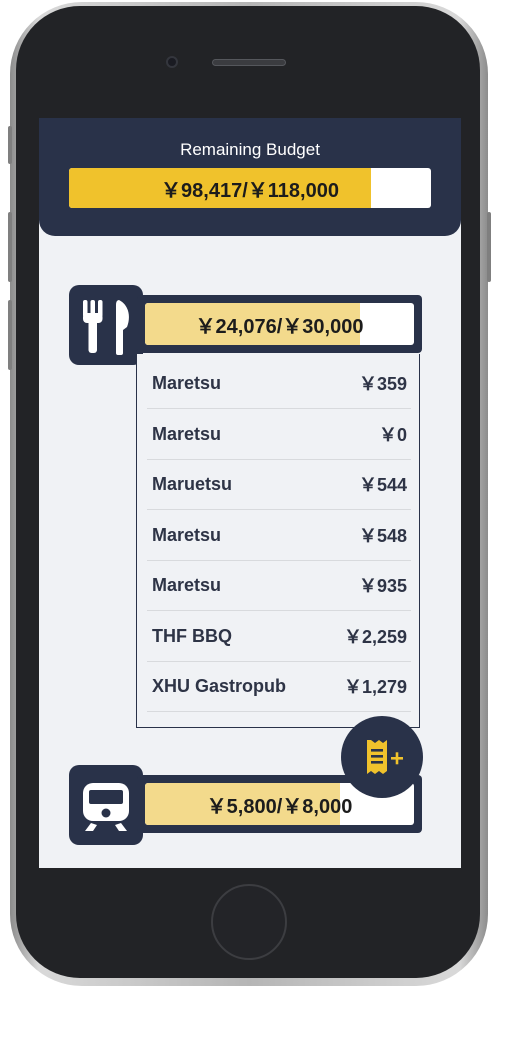 The width and height of the screenshot is (509, 1039). Describe the element at coordinates (382, 586) in the screenshot. I see `transaction-amount: ￥935` at that location.